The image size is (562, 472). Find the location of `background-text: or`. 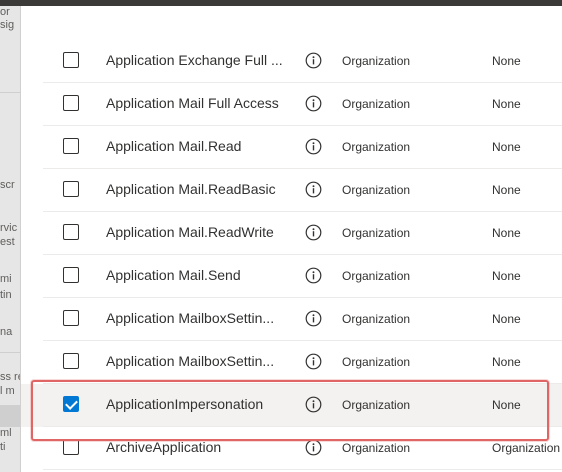

background-text: or is located at coordinates (5, 12).